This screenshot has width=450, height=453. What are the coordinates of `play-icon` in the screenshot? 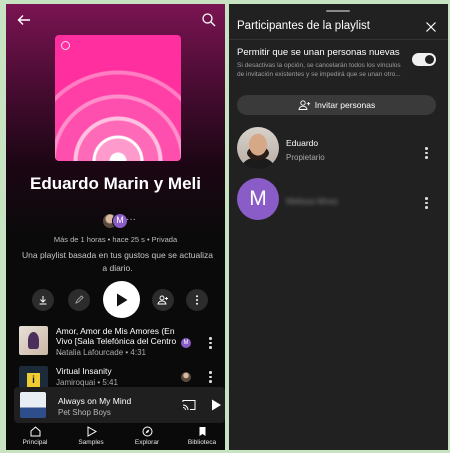 It's located at (121, 299).